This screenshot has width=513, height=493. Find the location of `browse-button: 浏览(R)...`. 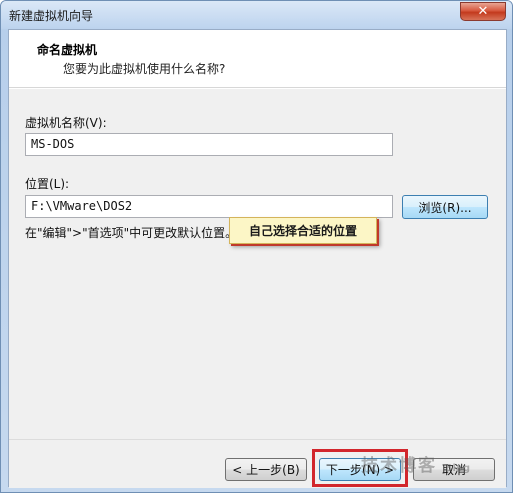

browse-button: 浏览(R)... is located at coordinates (445, 207).